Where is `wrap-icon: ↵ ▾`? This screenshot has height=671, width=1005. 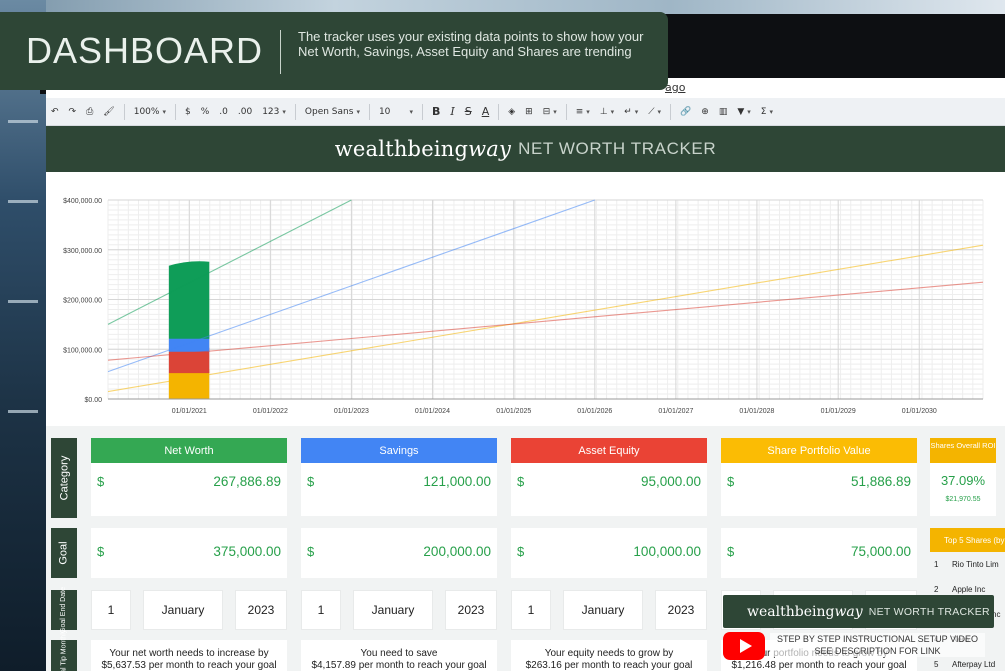 wrap-icon: ↵ ▾ is located at coordinates (631, 112).